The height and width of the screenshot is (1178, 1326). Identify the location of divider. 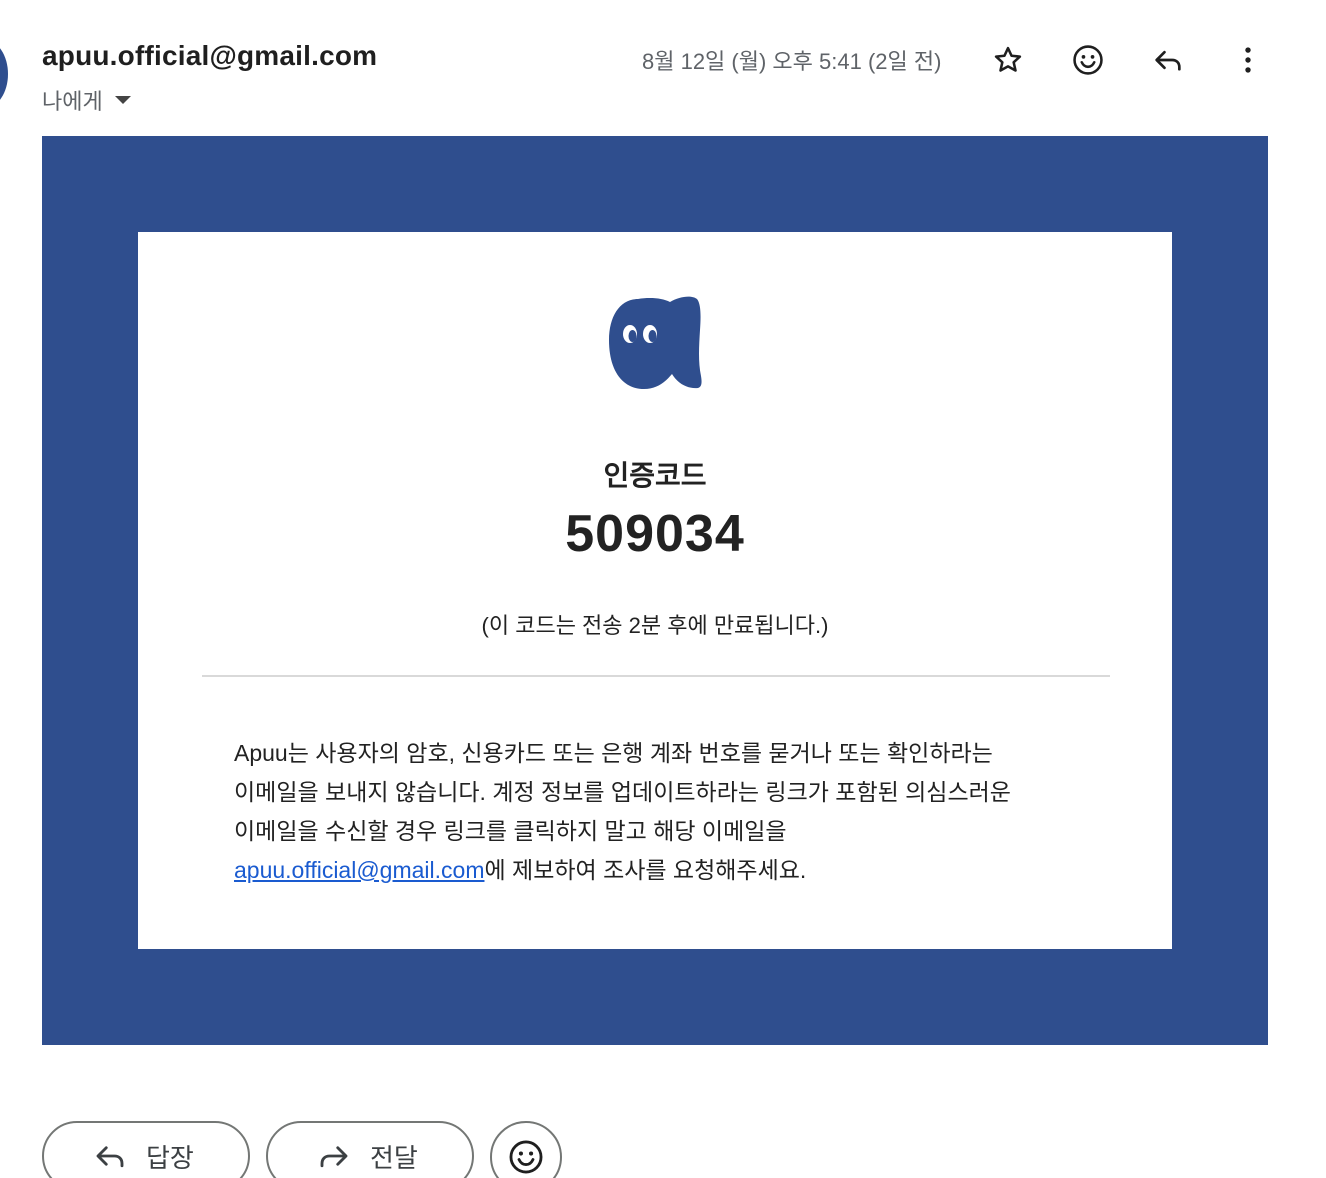
(656, 676).